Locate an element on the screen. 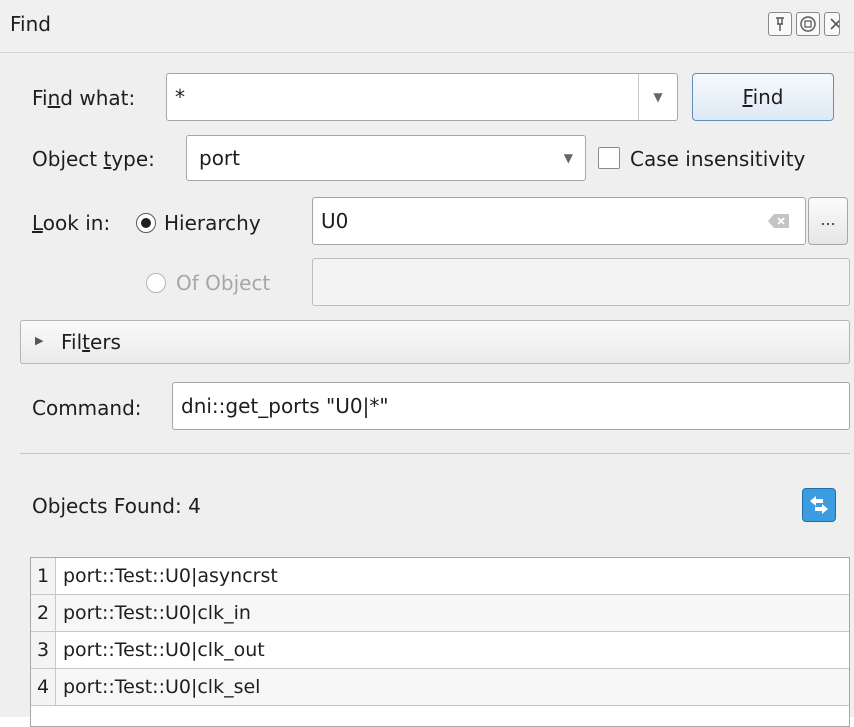 The height and width of the screenshot is (727, 854). sync-icon is located at coordinates (819, 505).